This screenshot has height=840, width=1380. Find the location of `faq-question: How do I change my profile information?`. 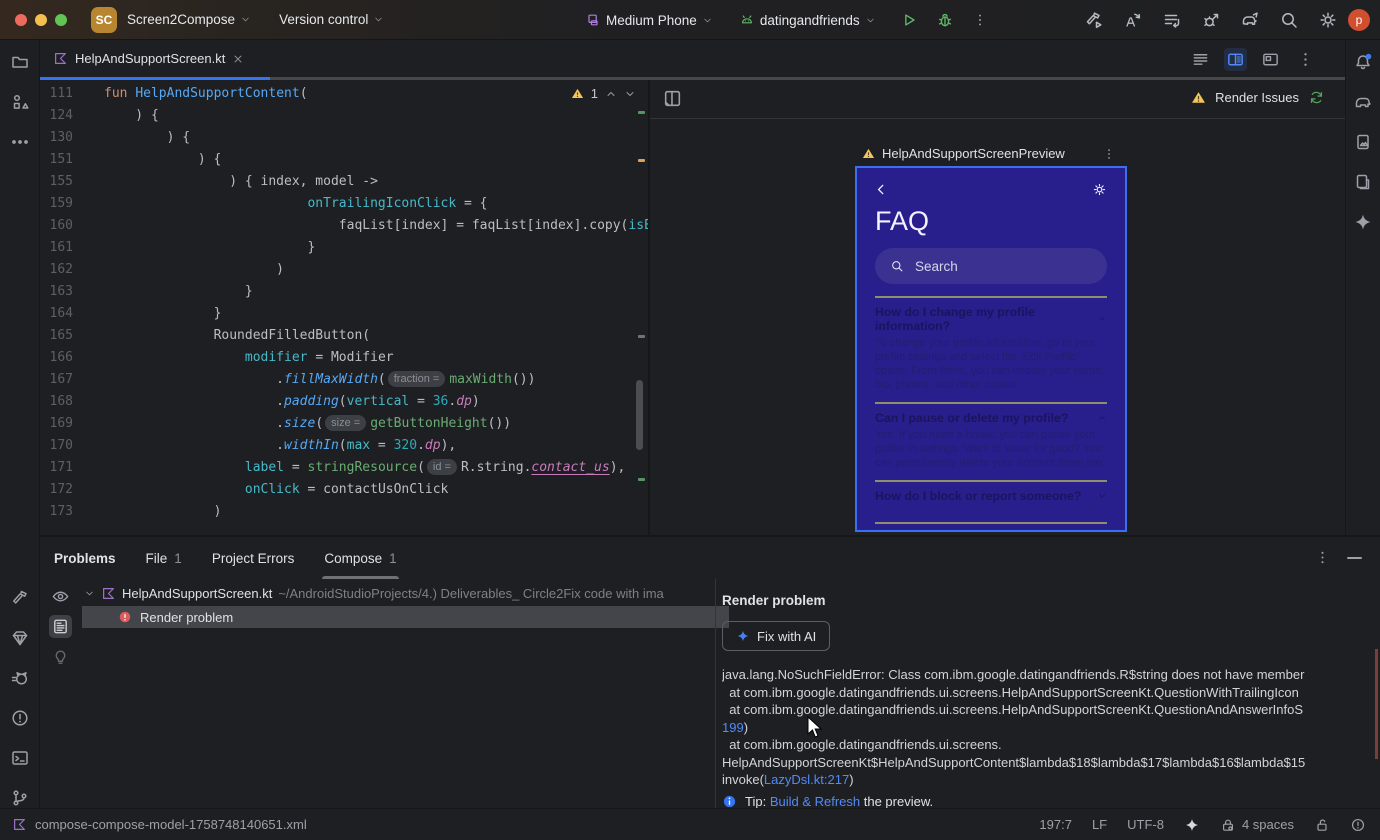

faq-question: How do I change my profile information? is located at coordinates (991, 317).